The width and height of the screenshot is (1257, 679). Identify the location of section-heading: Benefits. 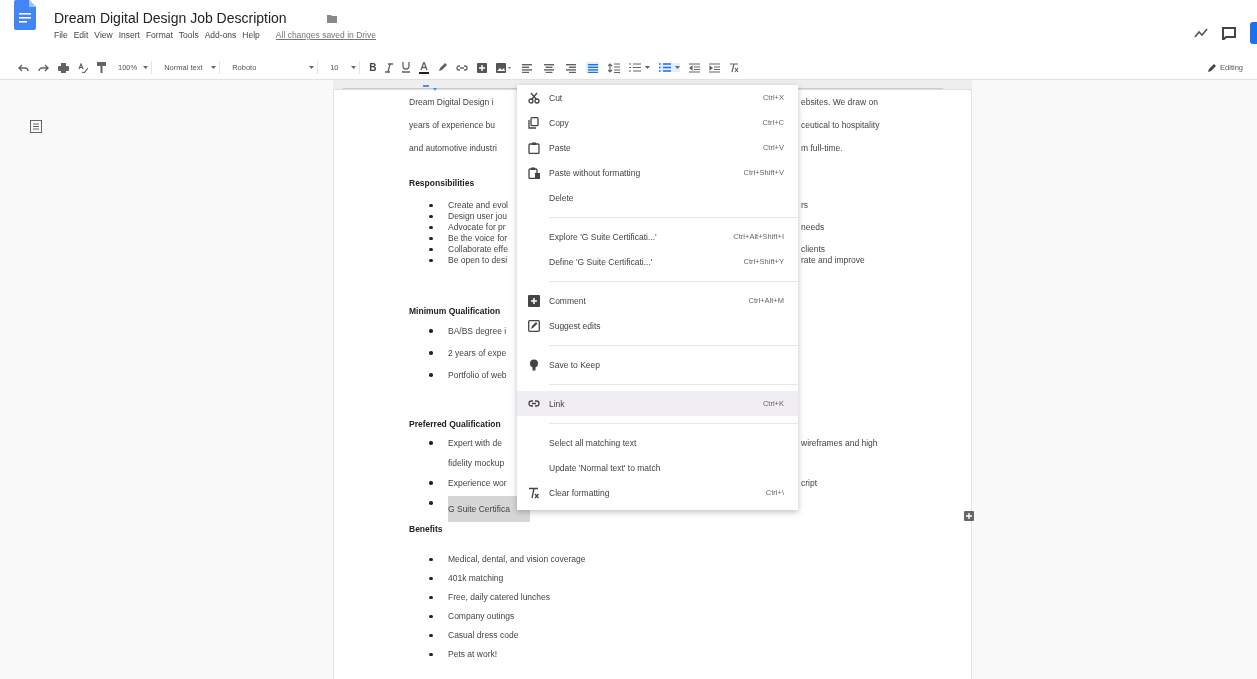
(426, 529).